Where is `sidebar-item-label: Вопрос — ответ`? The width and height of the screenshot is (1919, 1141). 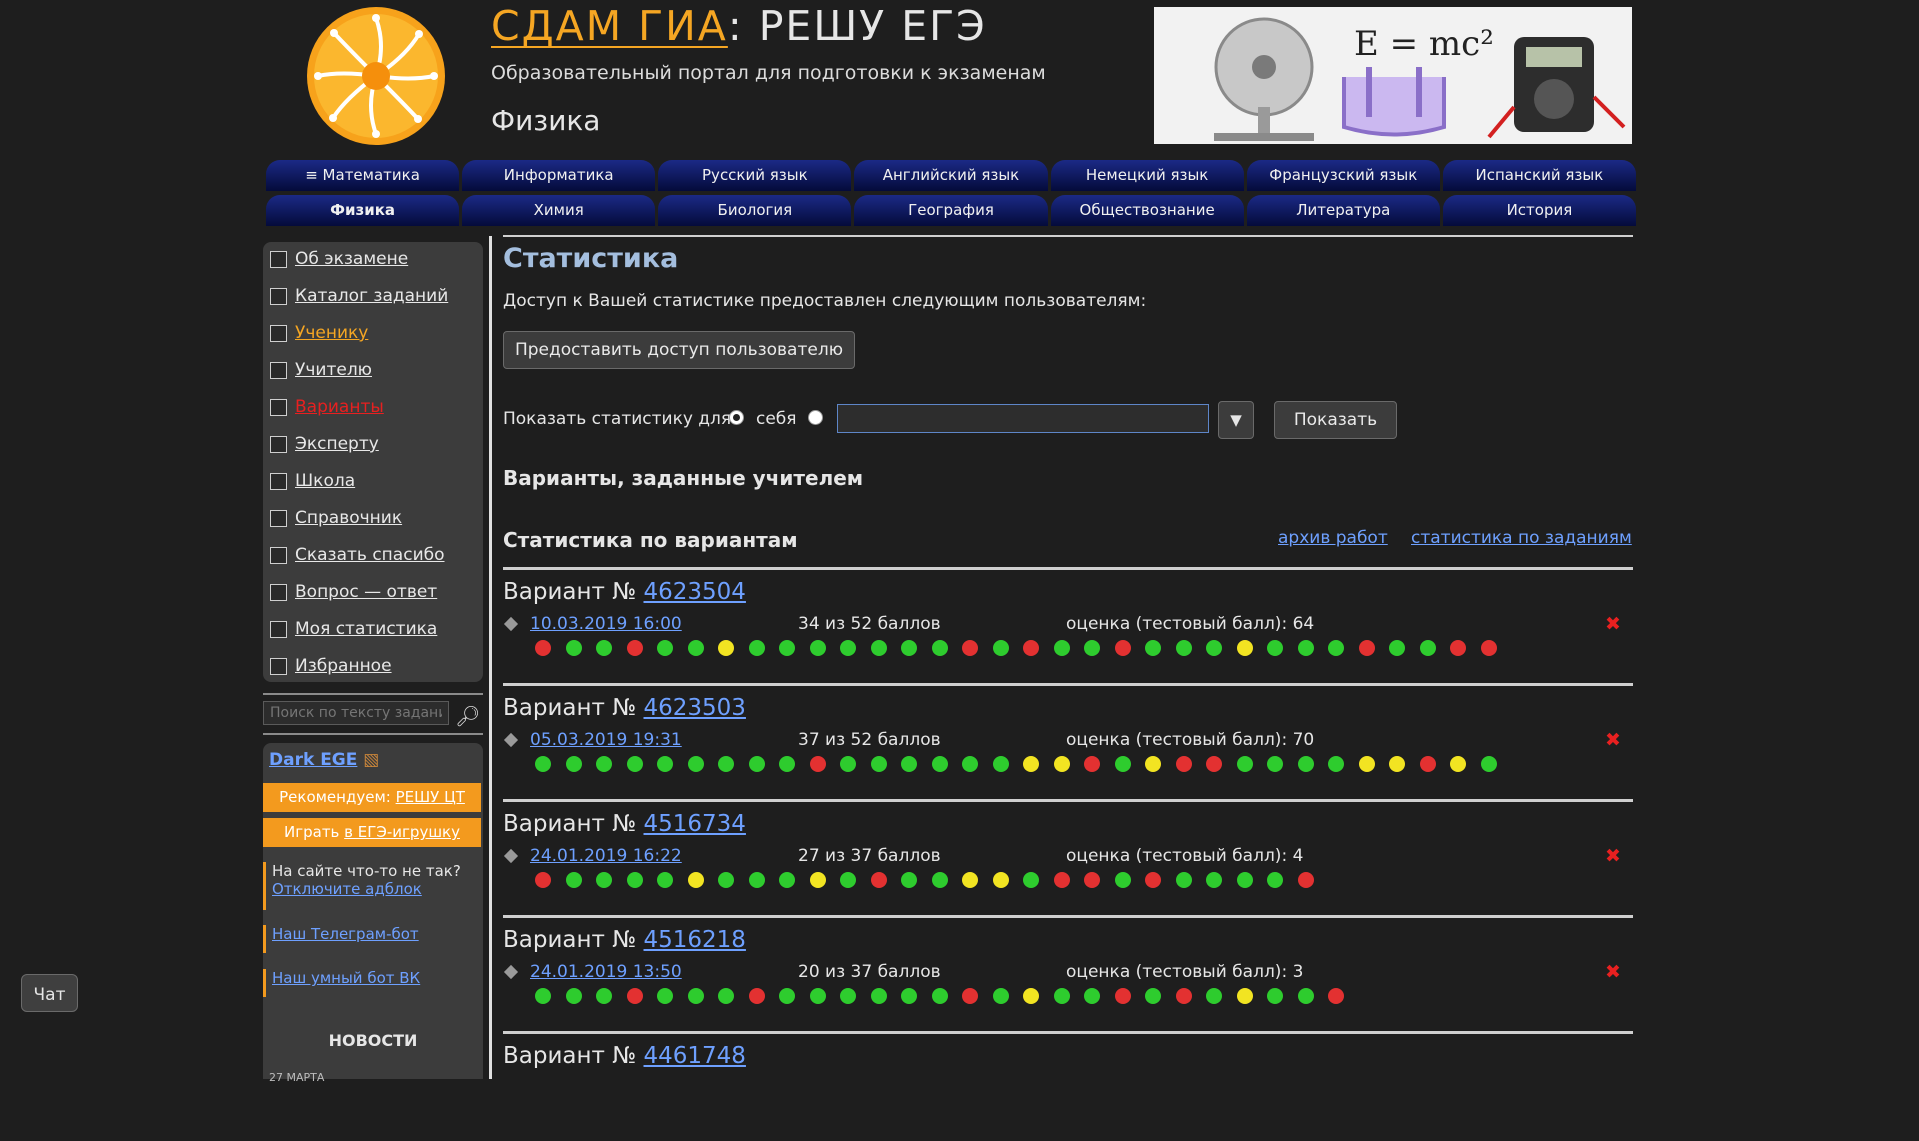 sidebar-item-label: Вопрос — ответ is located at coordinates (366, 592).